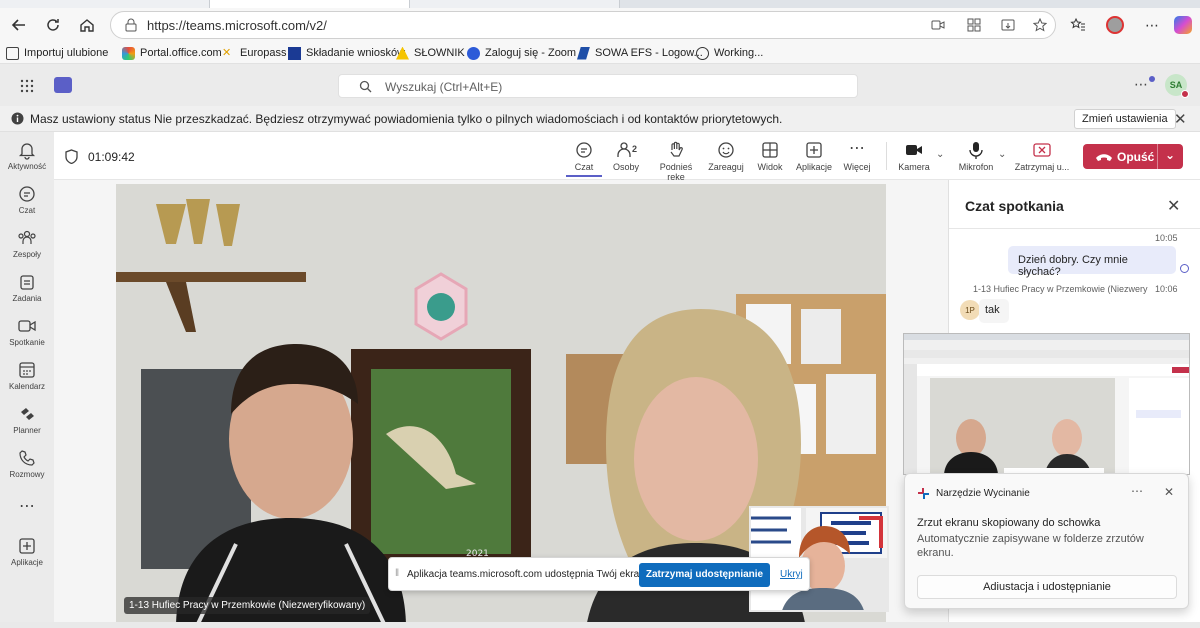  What do you see at coordinates (27, 292) in the screenshot?
I see `rail-item-tasks: Zadania` at bounding box center [27, 292].